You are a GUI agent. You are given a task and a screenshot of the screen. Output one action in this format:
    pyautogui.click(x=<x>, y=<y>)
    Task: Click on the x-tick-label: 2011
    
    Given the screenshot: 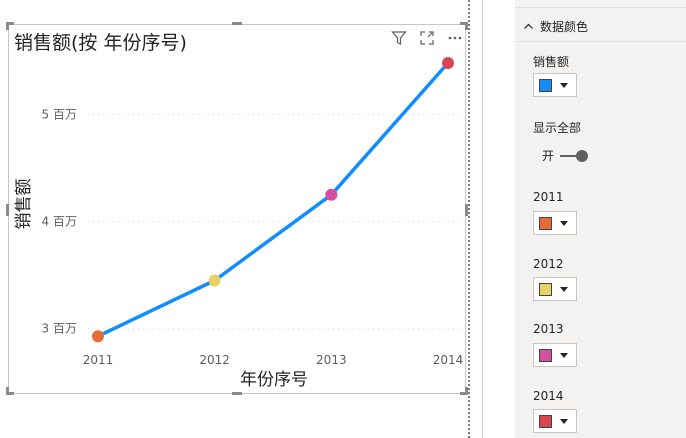 What is the action you would take?
    pyautogui.click(x=98, y=360)
    